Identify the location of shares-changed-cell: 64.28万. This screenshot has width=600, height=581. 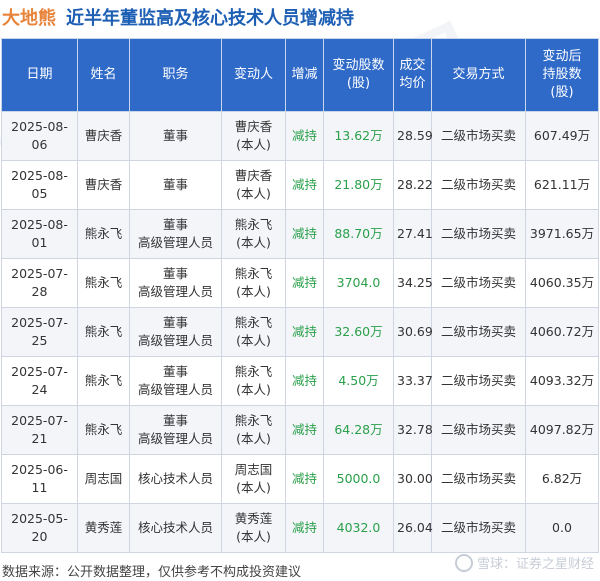
(358, 430).